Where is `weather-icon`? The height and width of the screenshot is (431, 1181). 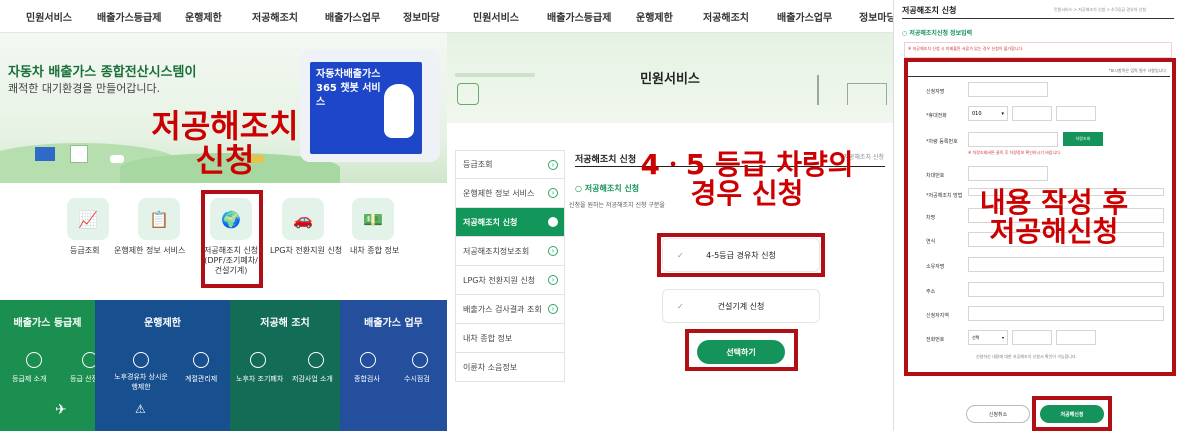 weather-icon is located at coordinates (201, 360).